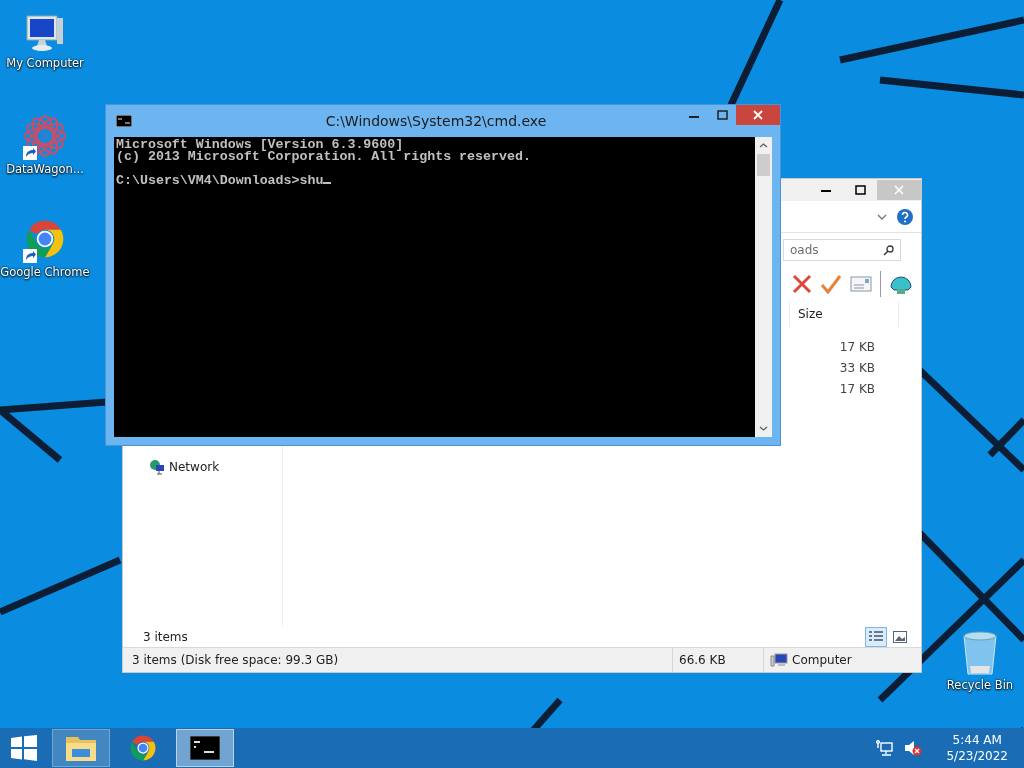 The width and height of the screenshot is (1024, 768). I want to click on scroll-thumb, so click(763, 165).